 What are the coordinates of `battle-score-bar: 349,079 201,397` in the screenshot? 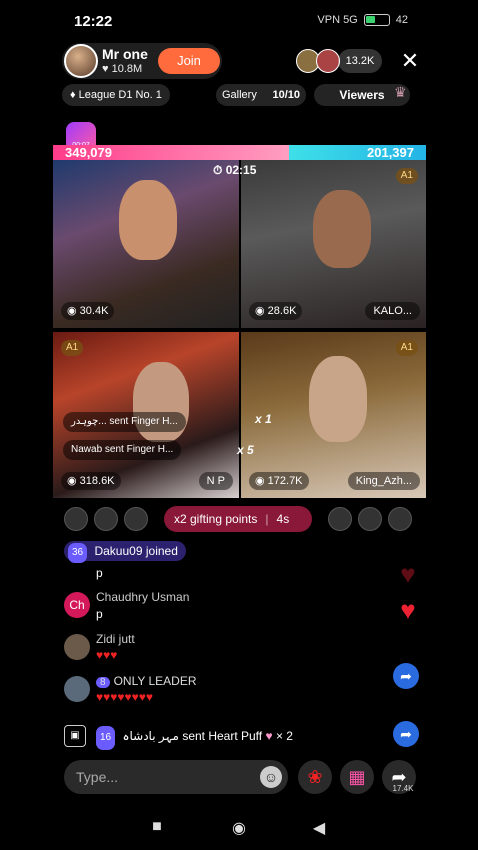 It's located at (239, 152).